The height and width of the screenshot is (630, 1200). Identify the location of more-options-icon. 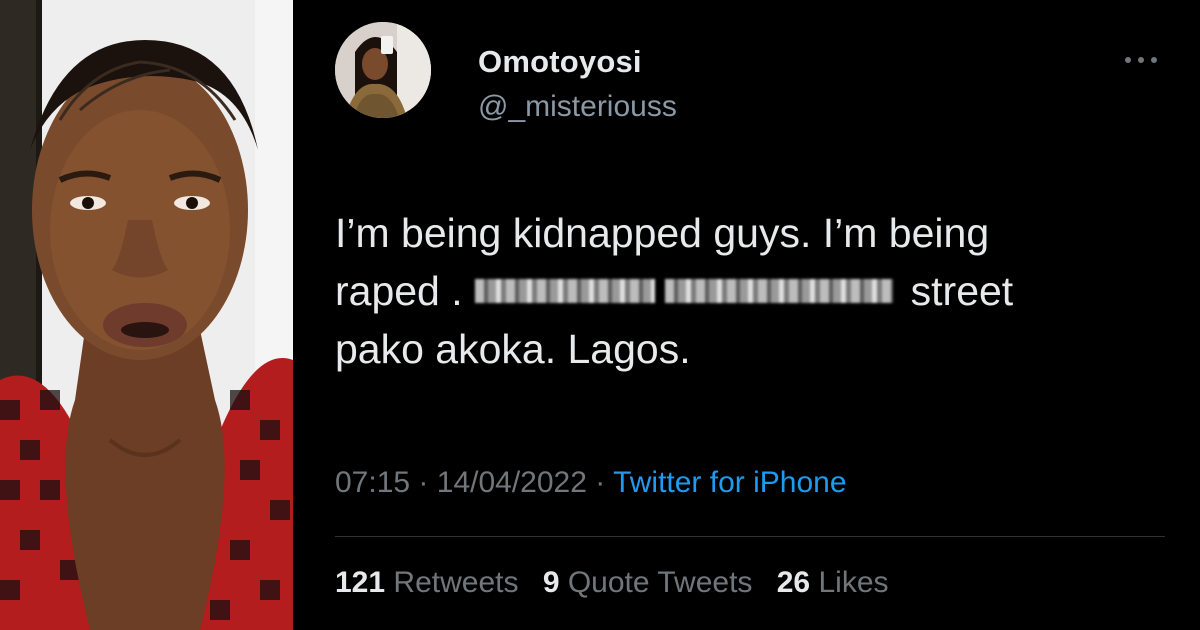
(1141, 60).